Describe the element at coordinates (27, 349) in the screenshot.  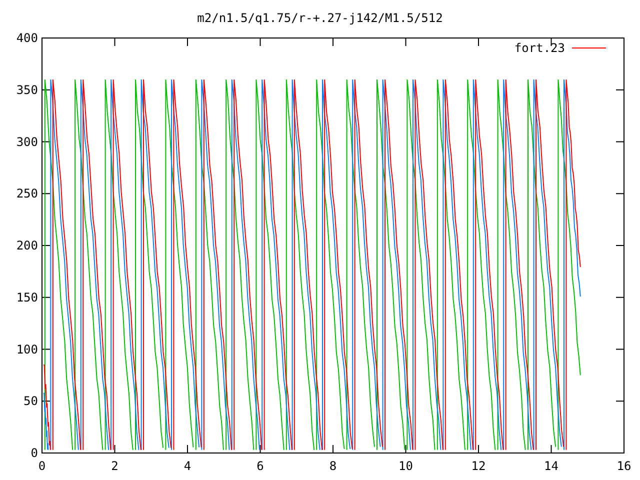
I see `y-tick-label: 100` at that location.